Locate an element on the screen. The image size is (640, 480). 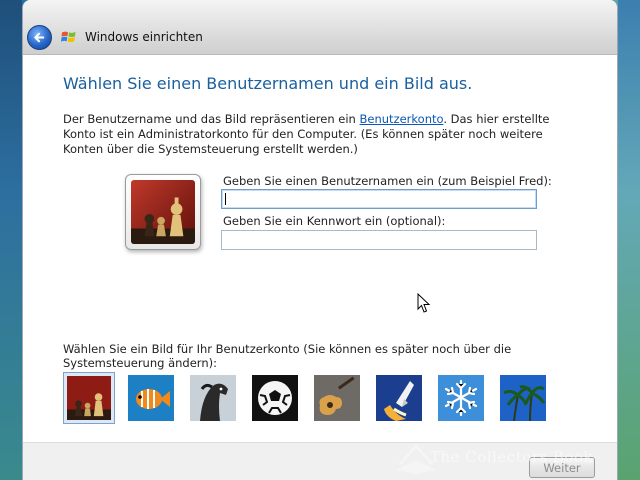
username-input is located at coordinates (379, 199).